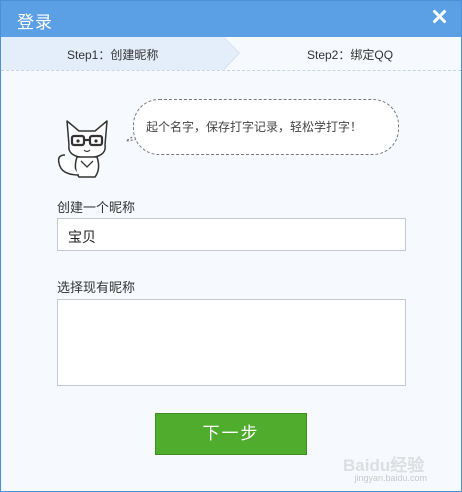  What do you see at coordinates (254, 127) in the screenshot?
I see `bubble-text: 起个名字，保存打字记录，轻松学打字！` at bounding box center [254, 127].